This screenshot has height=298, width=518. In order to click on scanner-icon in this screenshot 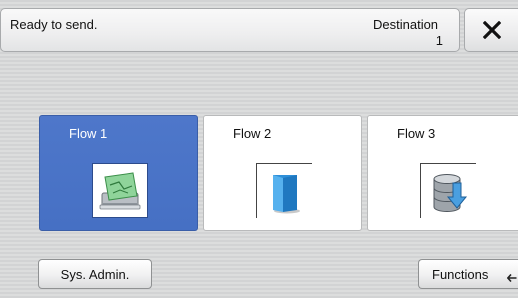, I will do `click(120, 191)`.